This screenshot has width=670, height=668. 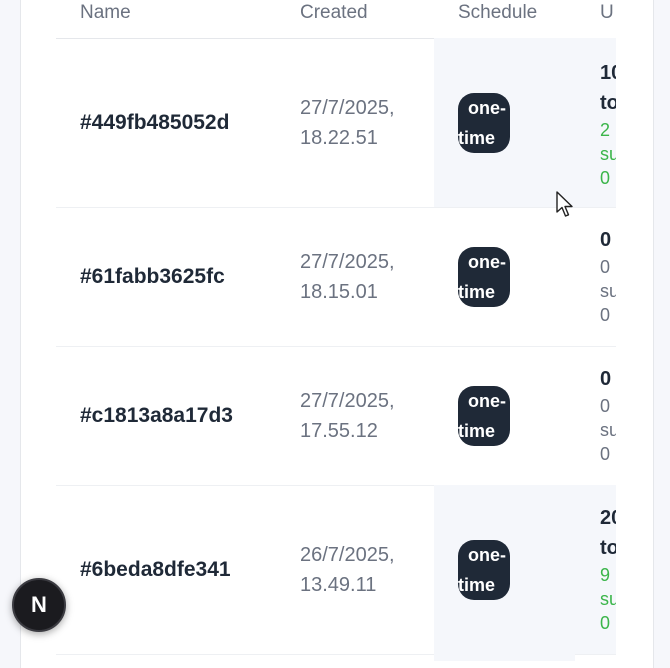 I want to click on header-usage: U, so click(x=607, y=13).